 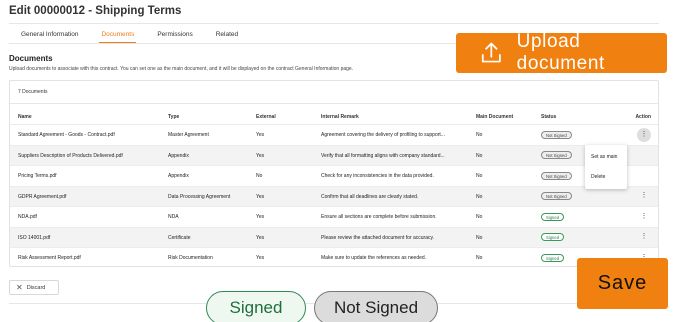 I want to click on row-action-menu: Set as main Delete, so click(x=606, y=167).